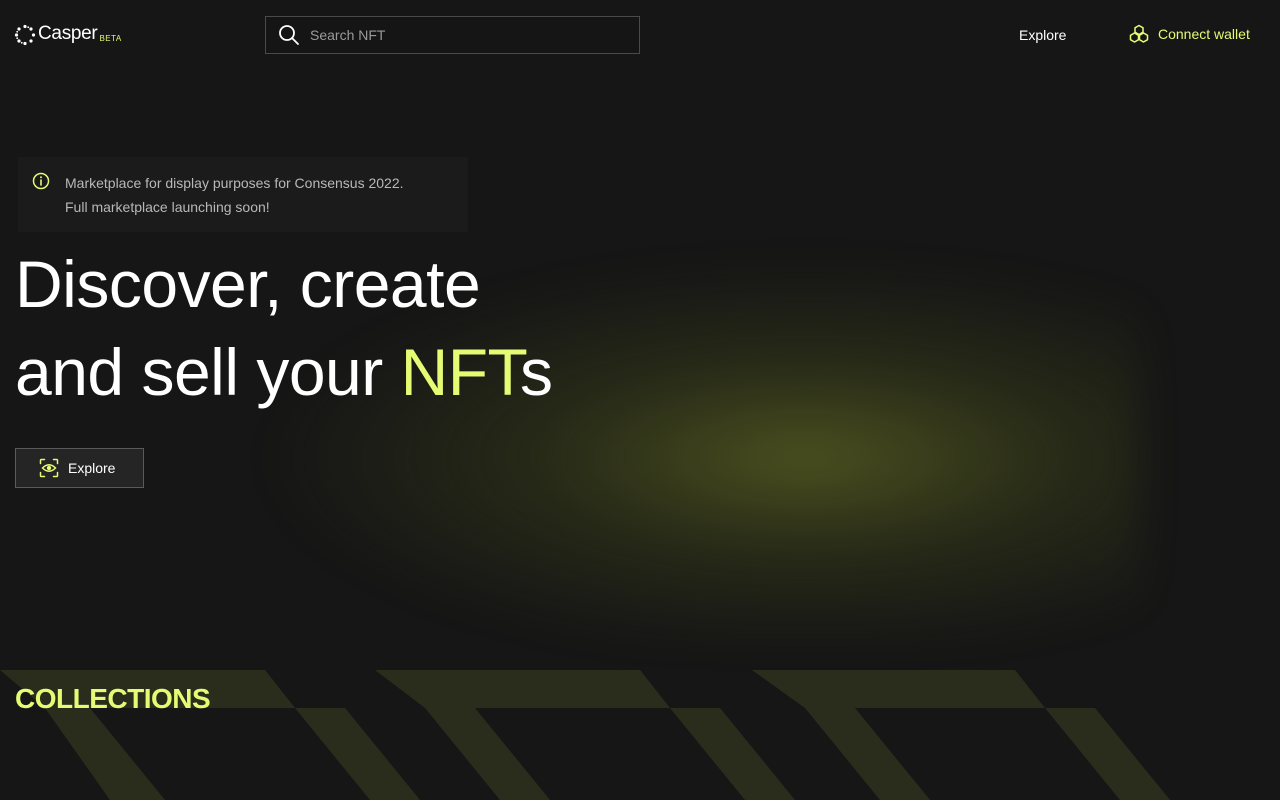 This screenshot has height=800, width=1280. Describe the element at coordinates (1042, 35) in the screenshot. I see `nav-explore-link: Explore` at that location.